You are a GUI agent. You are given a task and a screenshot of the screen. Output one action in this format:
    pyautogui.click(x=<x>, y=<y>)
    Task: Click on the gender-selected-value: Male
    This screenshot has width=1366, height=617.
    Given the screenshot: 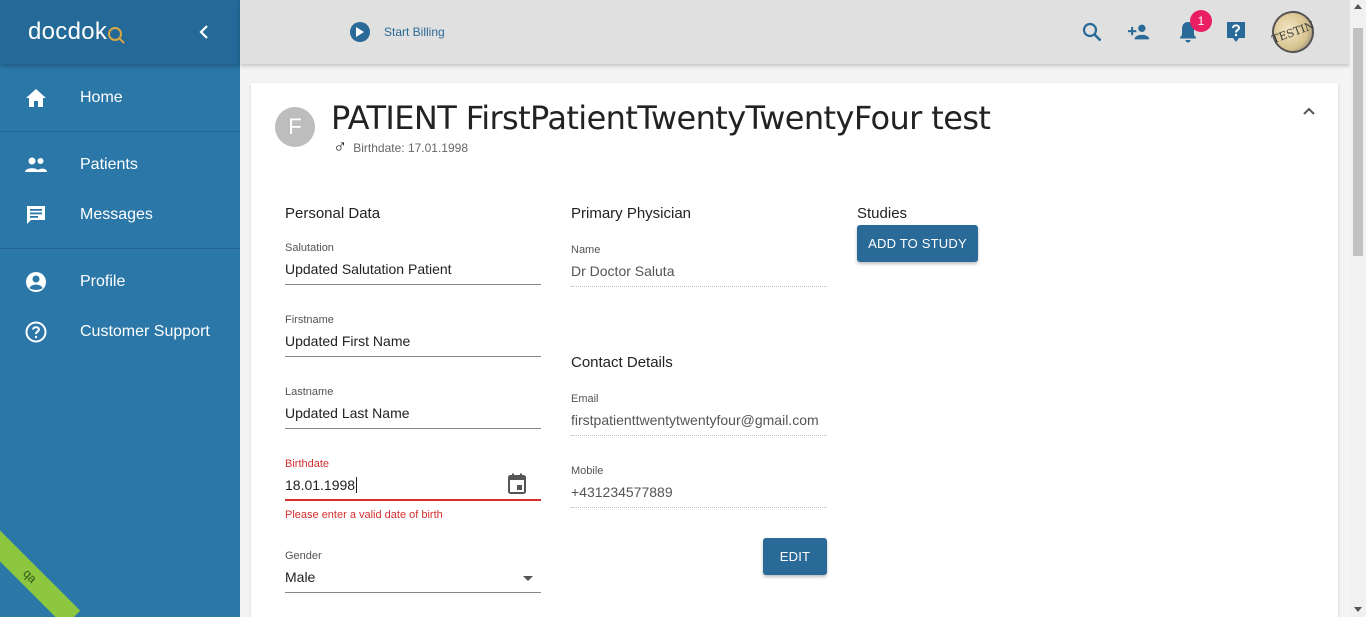 What is the action you would take?
    pyautogui.click(x=300, y=577)
    